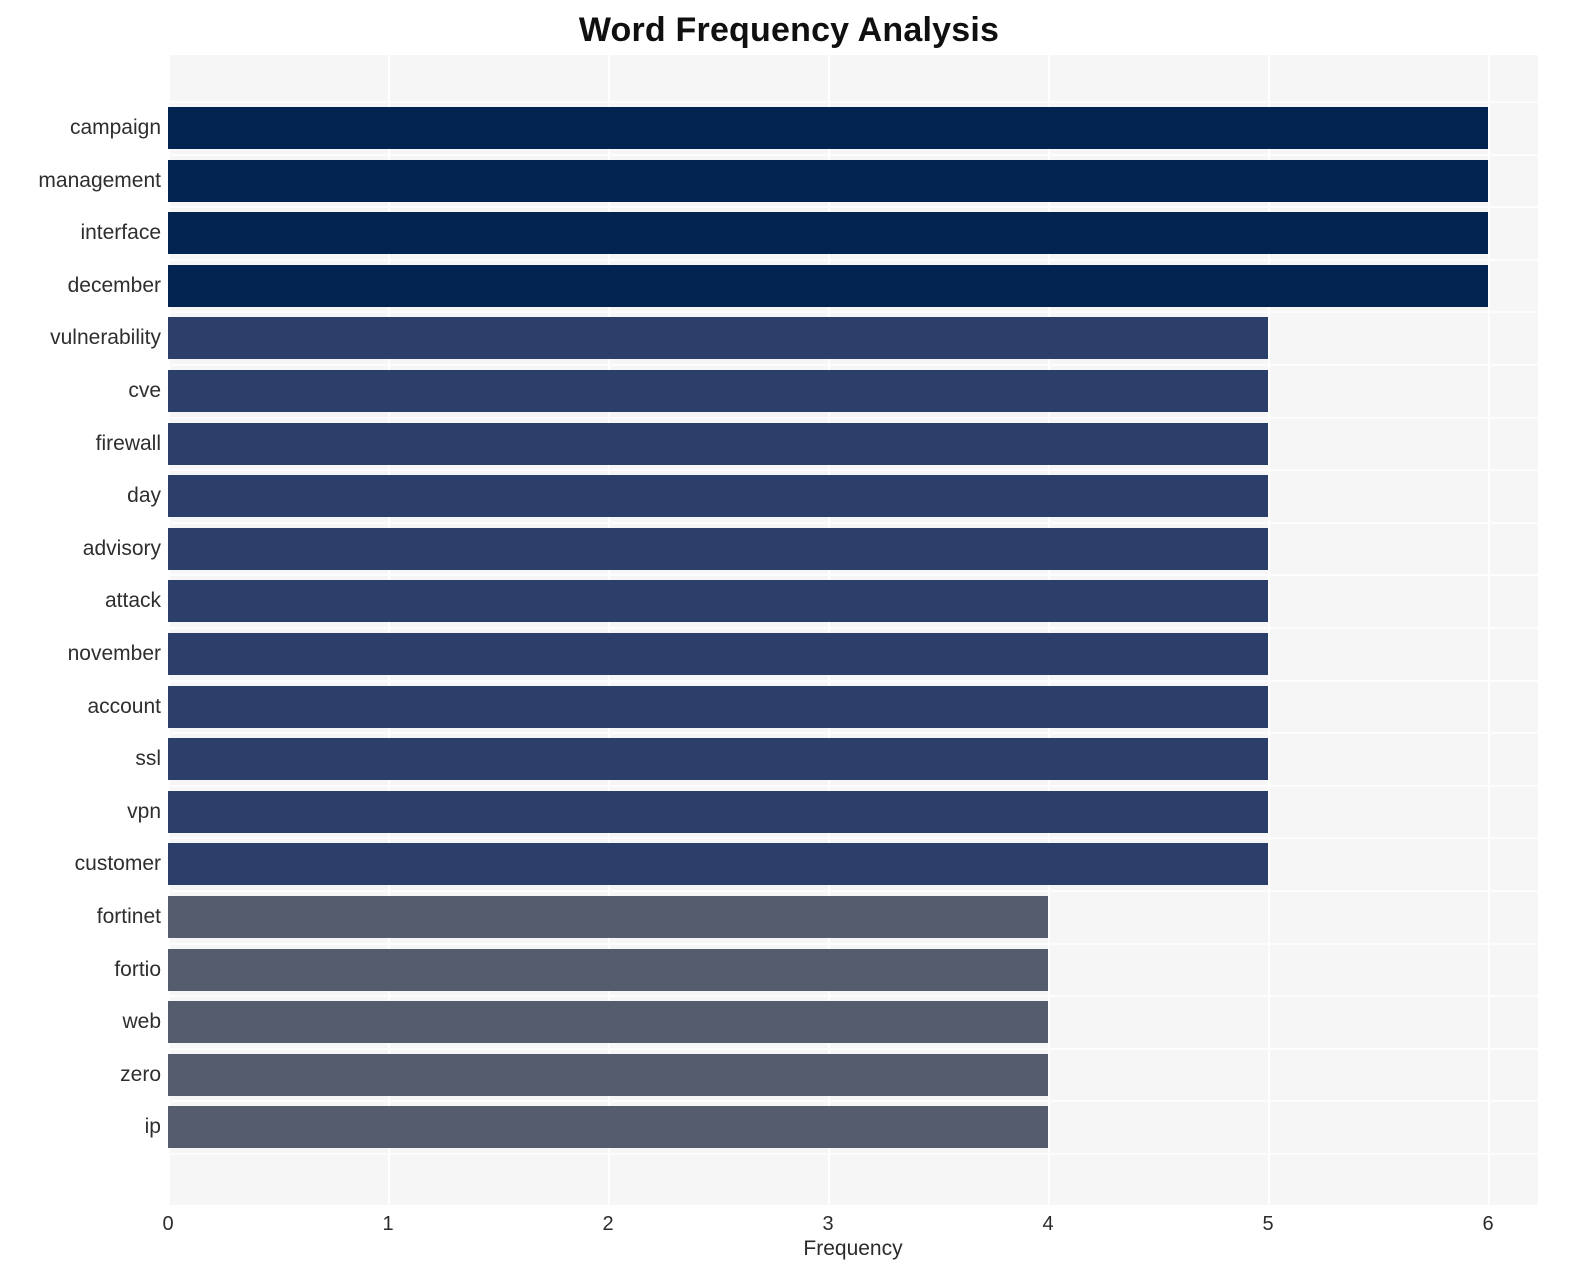 The width and height of the screenshot is (1578, 1282). I want to click on y-axis-tick-label: fortio, so click(137, 969).